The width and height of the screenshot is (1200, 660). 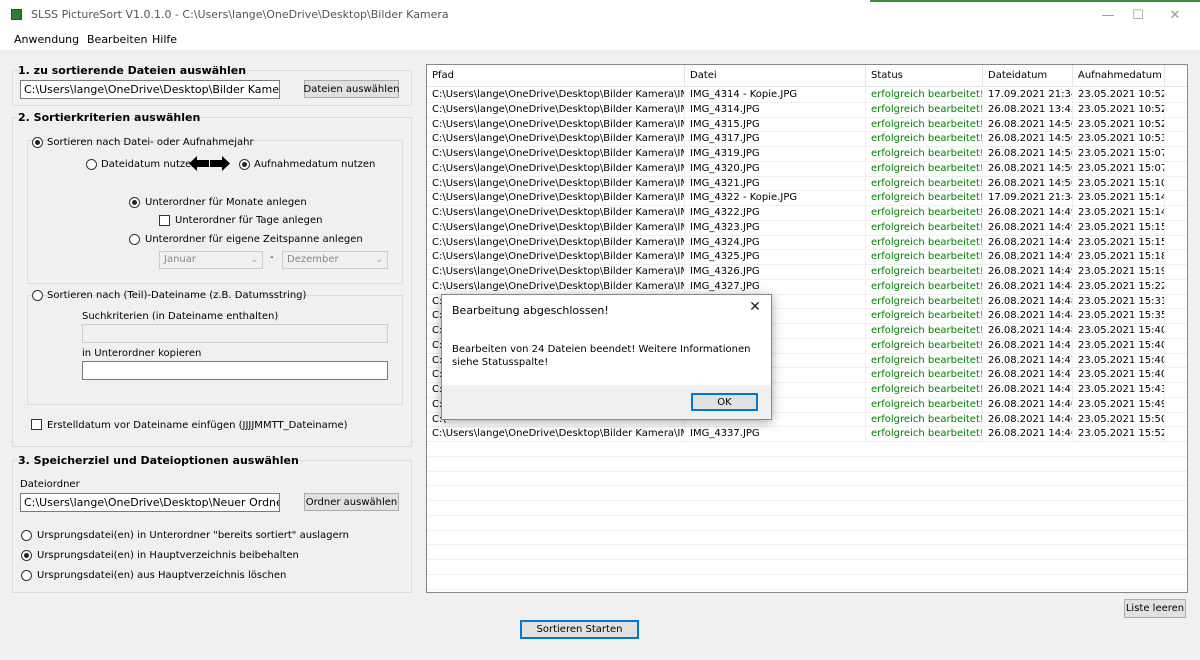 What do you see at coordinates (724, 402) in the screenshot?
I see `dialog-ok-button: OK` at bounding box center [724, 402].